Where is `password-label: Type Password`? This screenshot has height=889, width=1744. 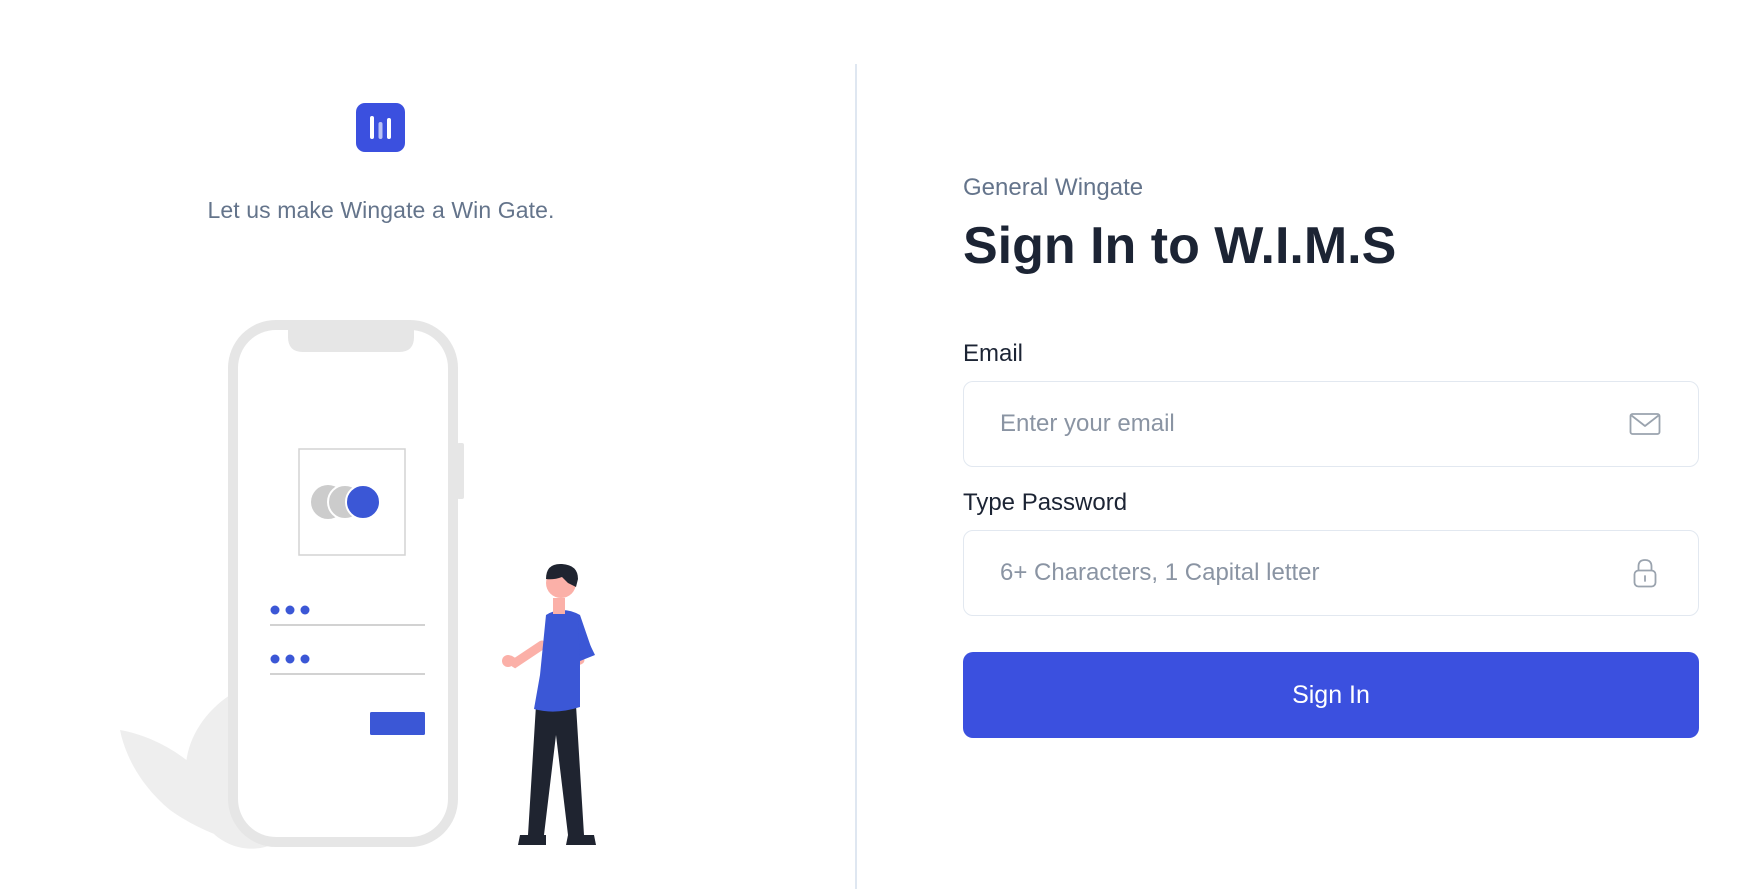 password-label: Type Password is located at coordinates (1045, 502).